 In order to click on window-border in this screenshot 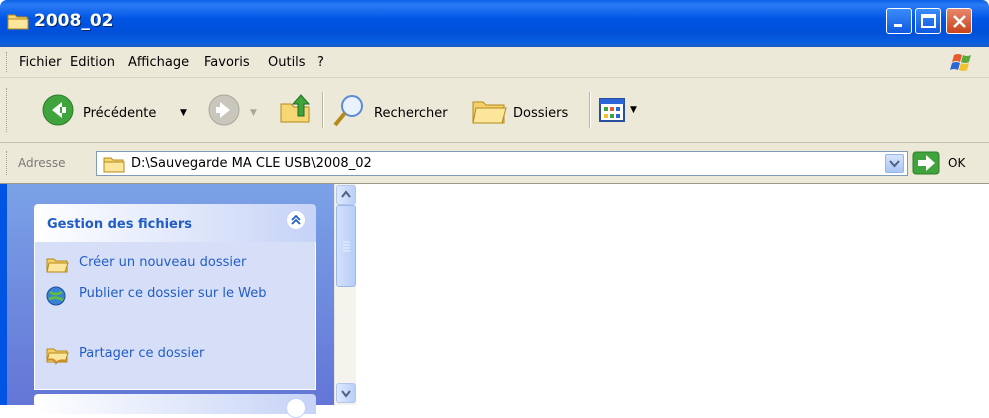, I will do `click(3, 294)`.